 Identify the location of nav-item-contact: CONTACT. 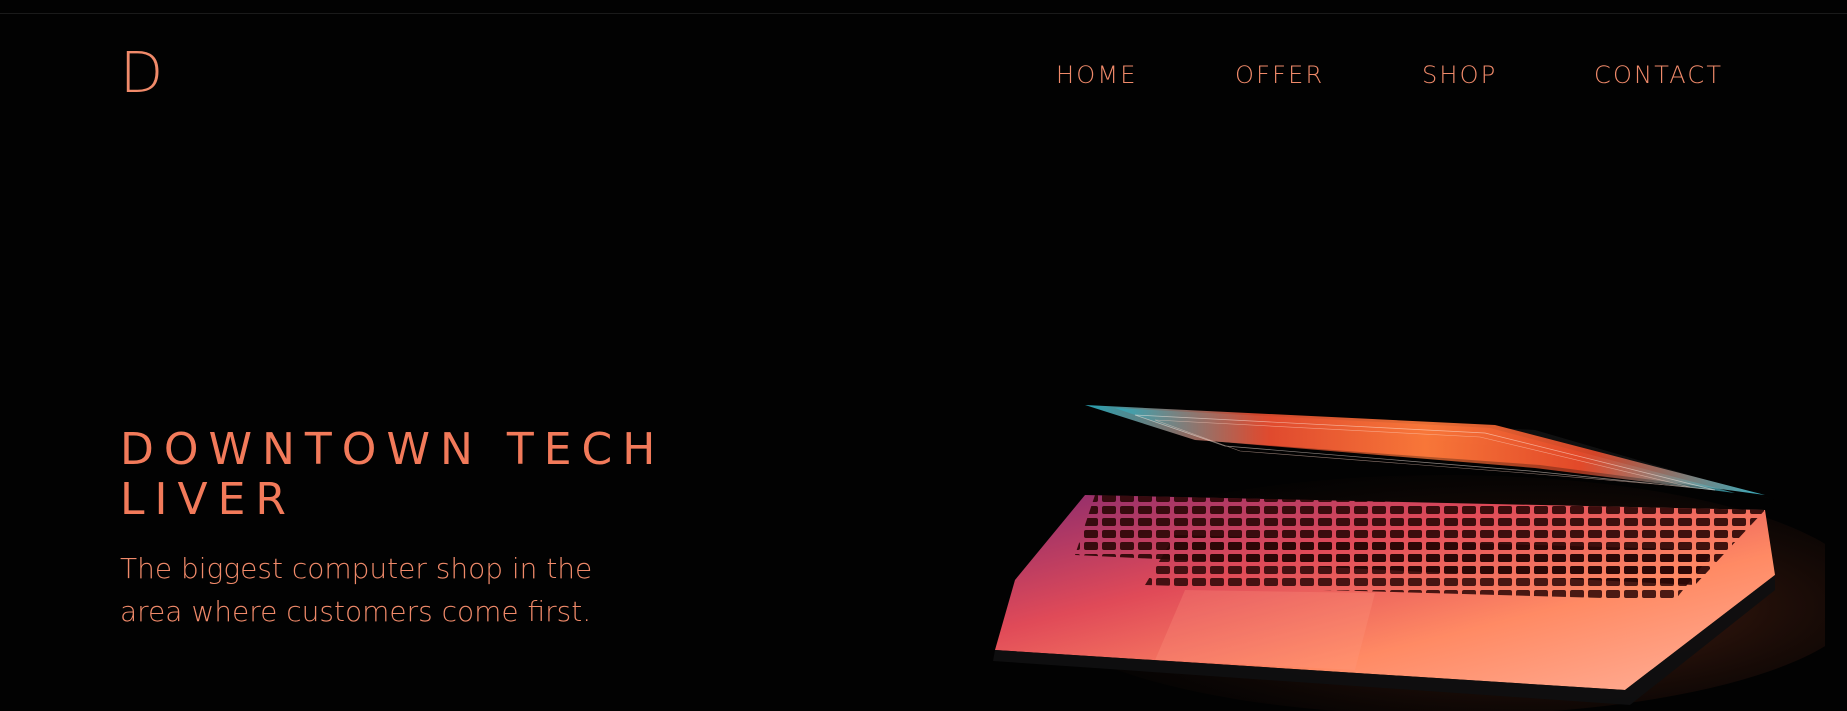
(1658, 75).